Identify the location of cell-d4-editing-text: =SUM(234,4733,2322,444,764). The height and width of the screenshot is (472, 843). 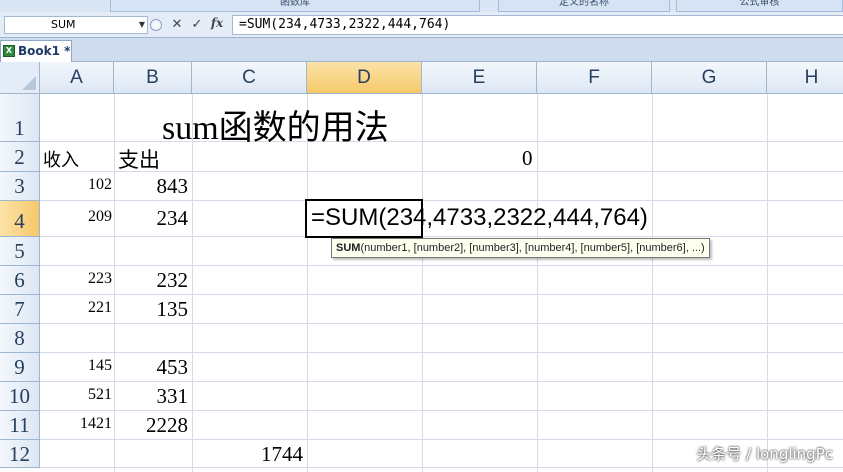
(479, 218).